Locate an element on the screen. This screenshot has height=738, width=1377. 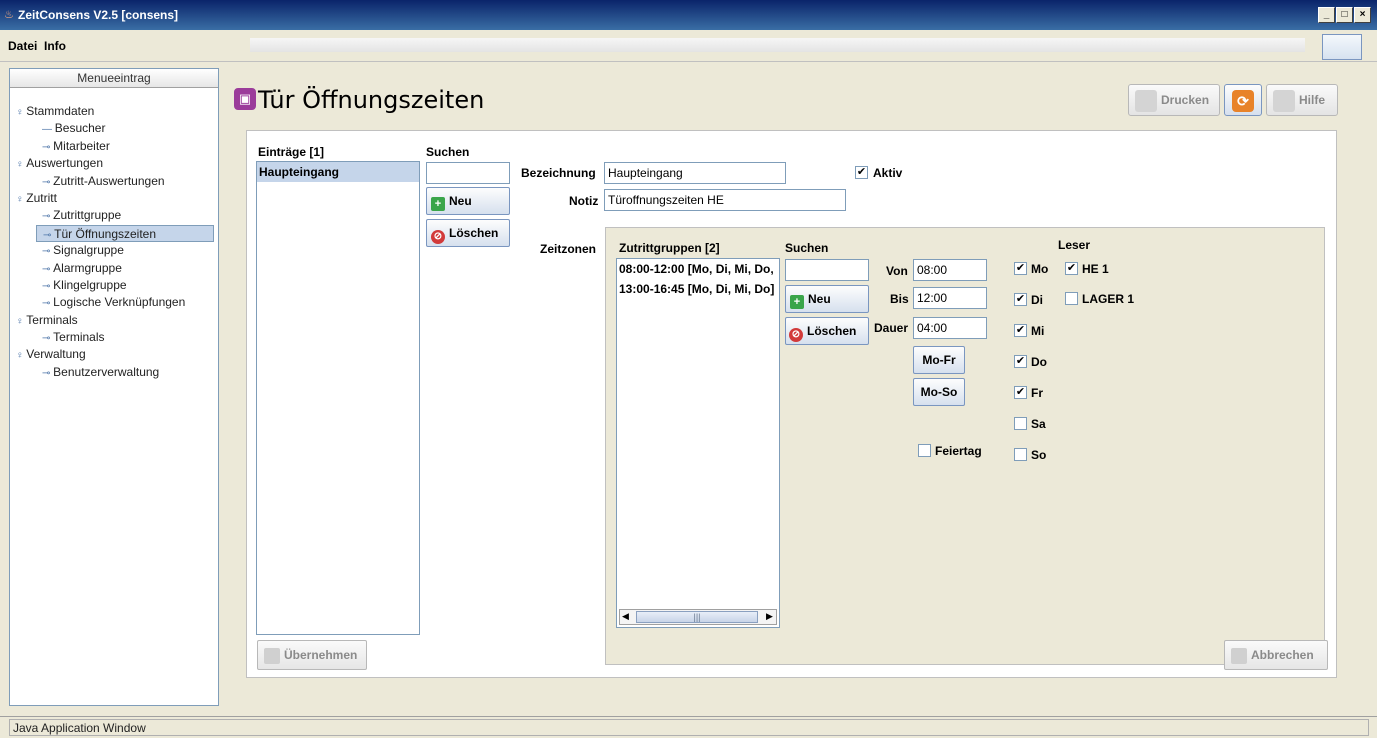
sidebar-item: ⊸ Mitarbeiter is located at coordinates (116, 146).